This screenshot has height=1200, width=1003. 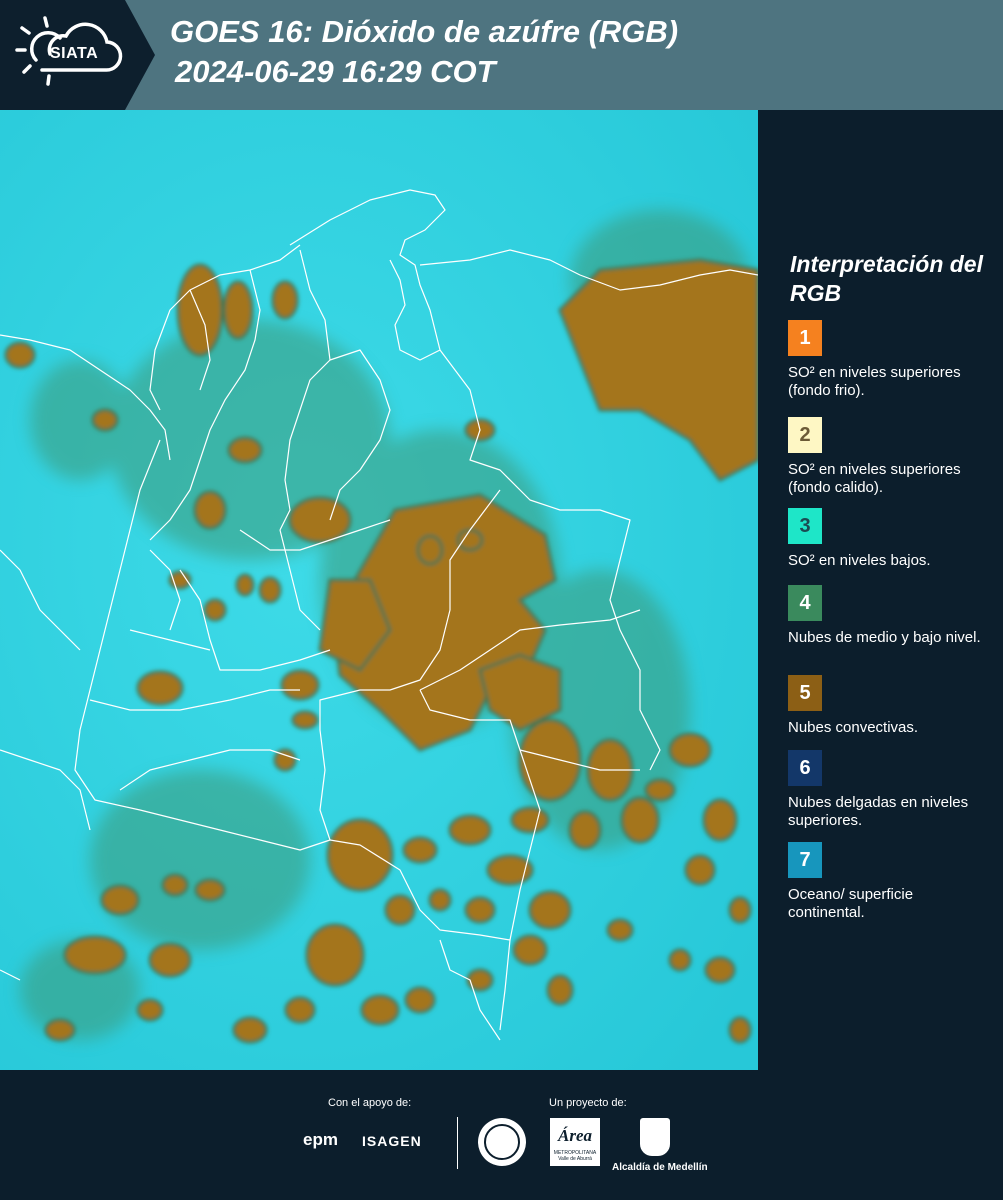 What do you see at coordinates (457, 1143) in the screenshot?
I see `footer-divider` at bounding box center [457, 1143].